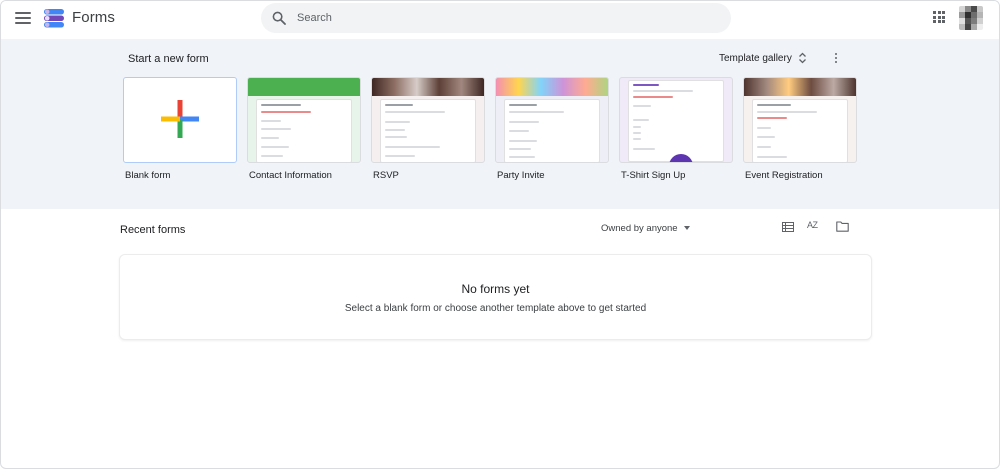  What do you see at coordinates (279, 18) in the screenshot?
I see `search-icon` at bounding box center [279, 18].